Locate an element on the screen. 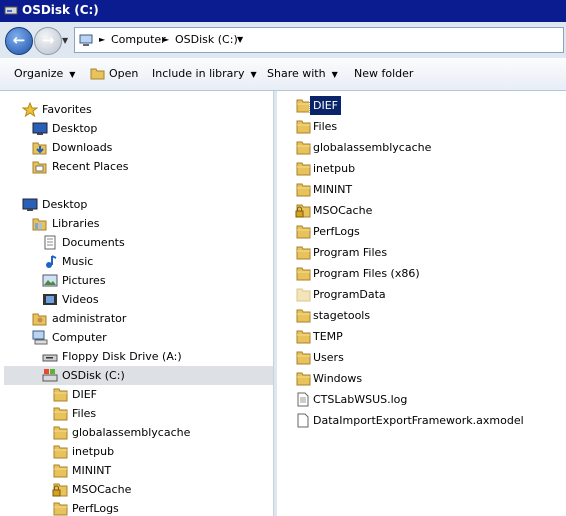 Image resolution: width=566 pixels, height=516 pixels. organize-button: Organize ▼ is located at coordinates (44, 73).